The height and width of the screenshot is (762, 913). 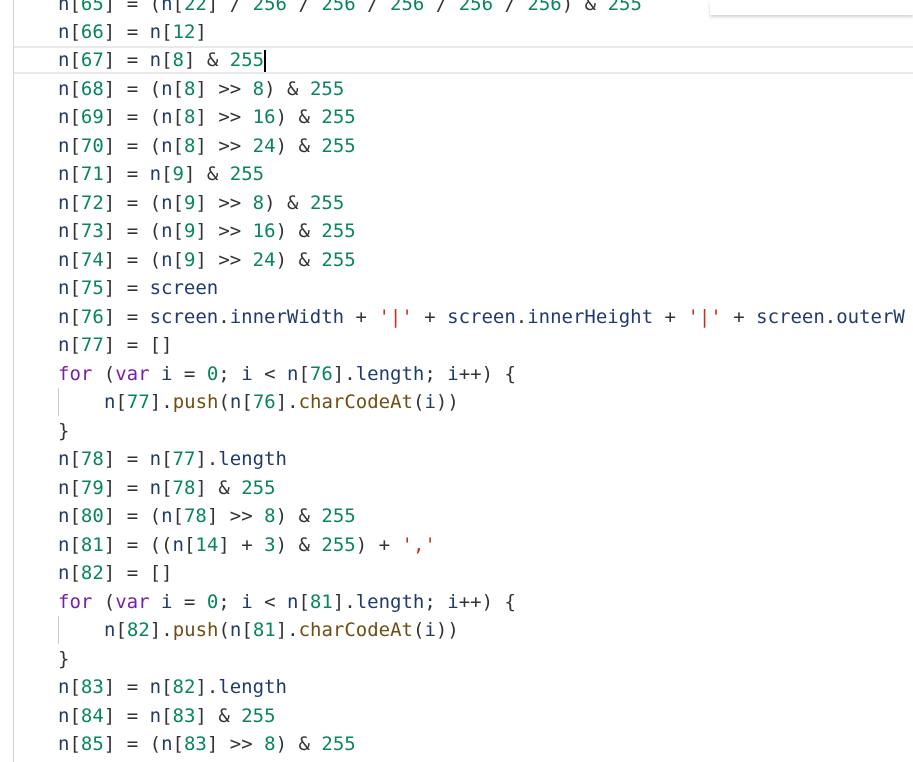 I want to click on code-line: n[69] = (n[8] >> 16) & 255, so click(x=207, y=117).